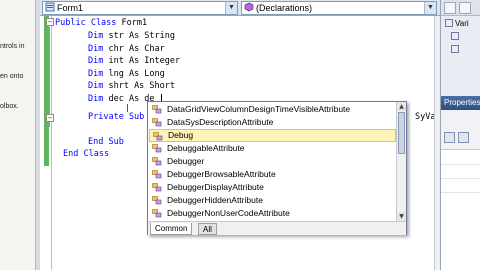 This screenshot has width=480, height=270. What do you see at coordinates (272, 200) in the screenshot?
I see `completion-item: DebuggerHiddenAttribute` at bounding box center [272, 200].